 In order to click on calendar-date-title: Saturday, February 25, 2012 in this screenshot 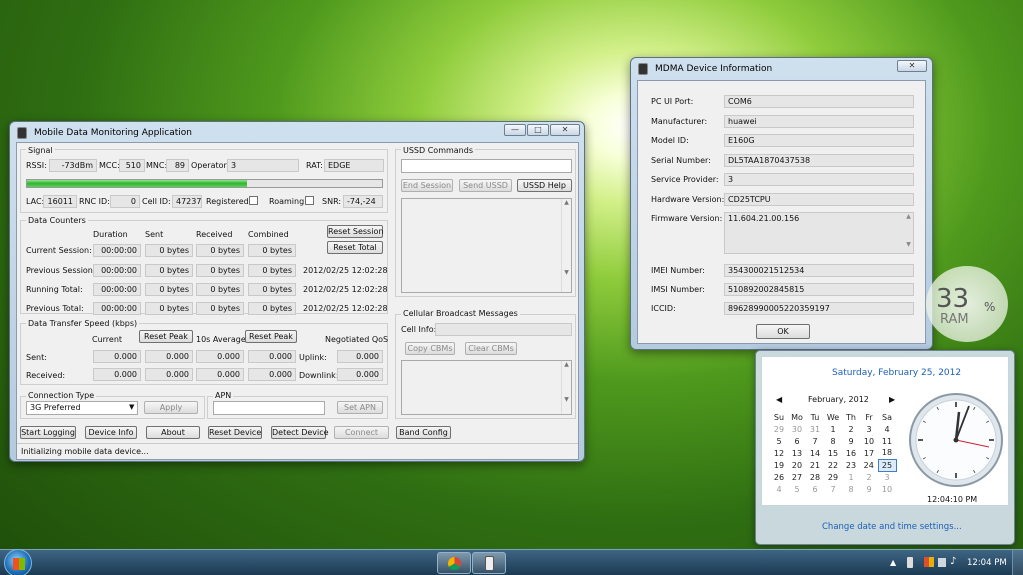, I will do `click(896, 373)`.